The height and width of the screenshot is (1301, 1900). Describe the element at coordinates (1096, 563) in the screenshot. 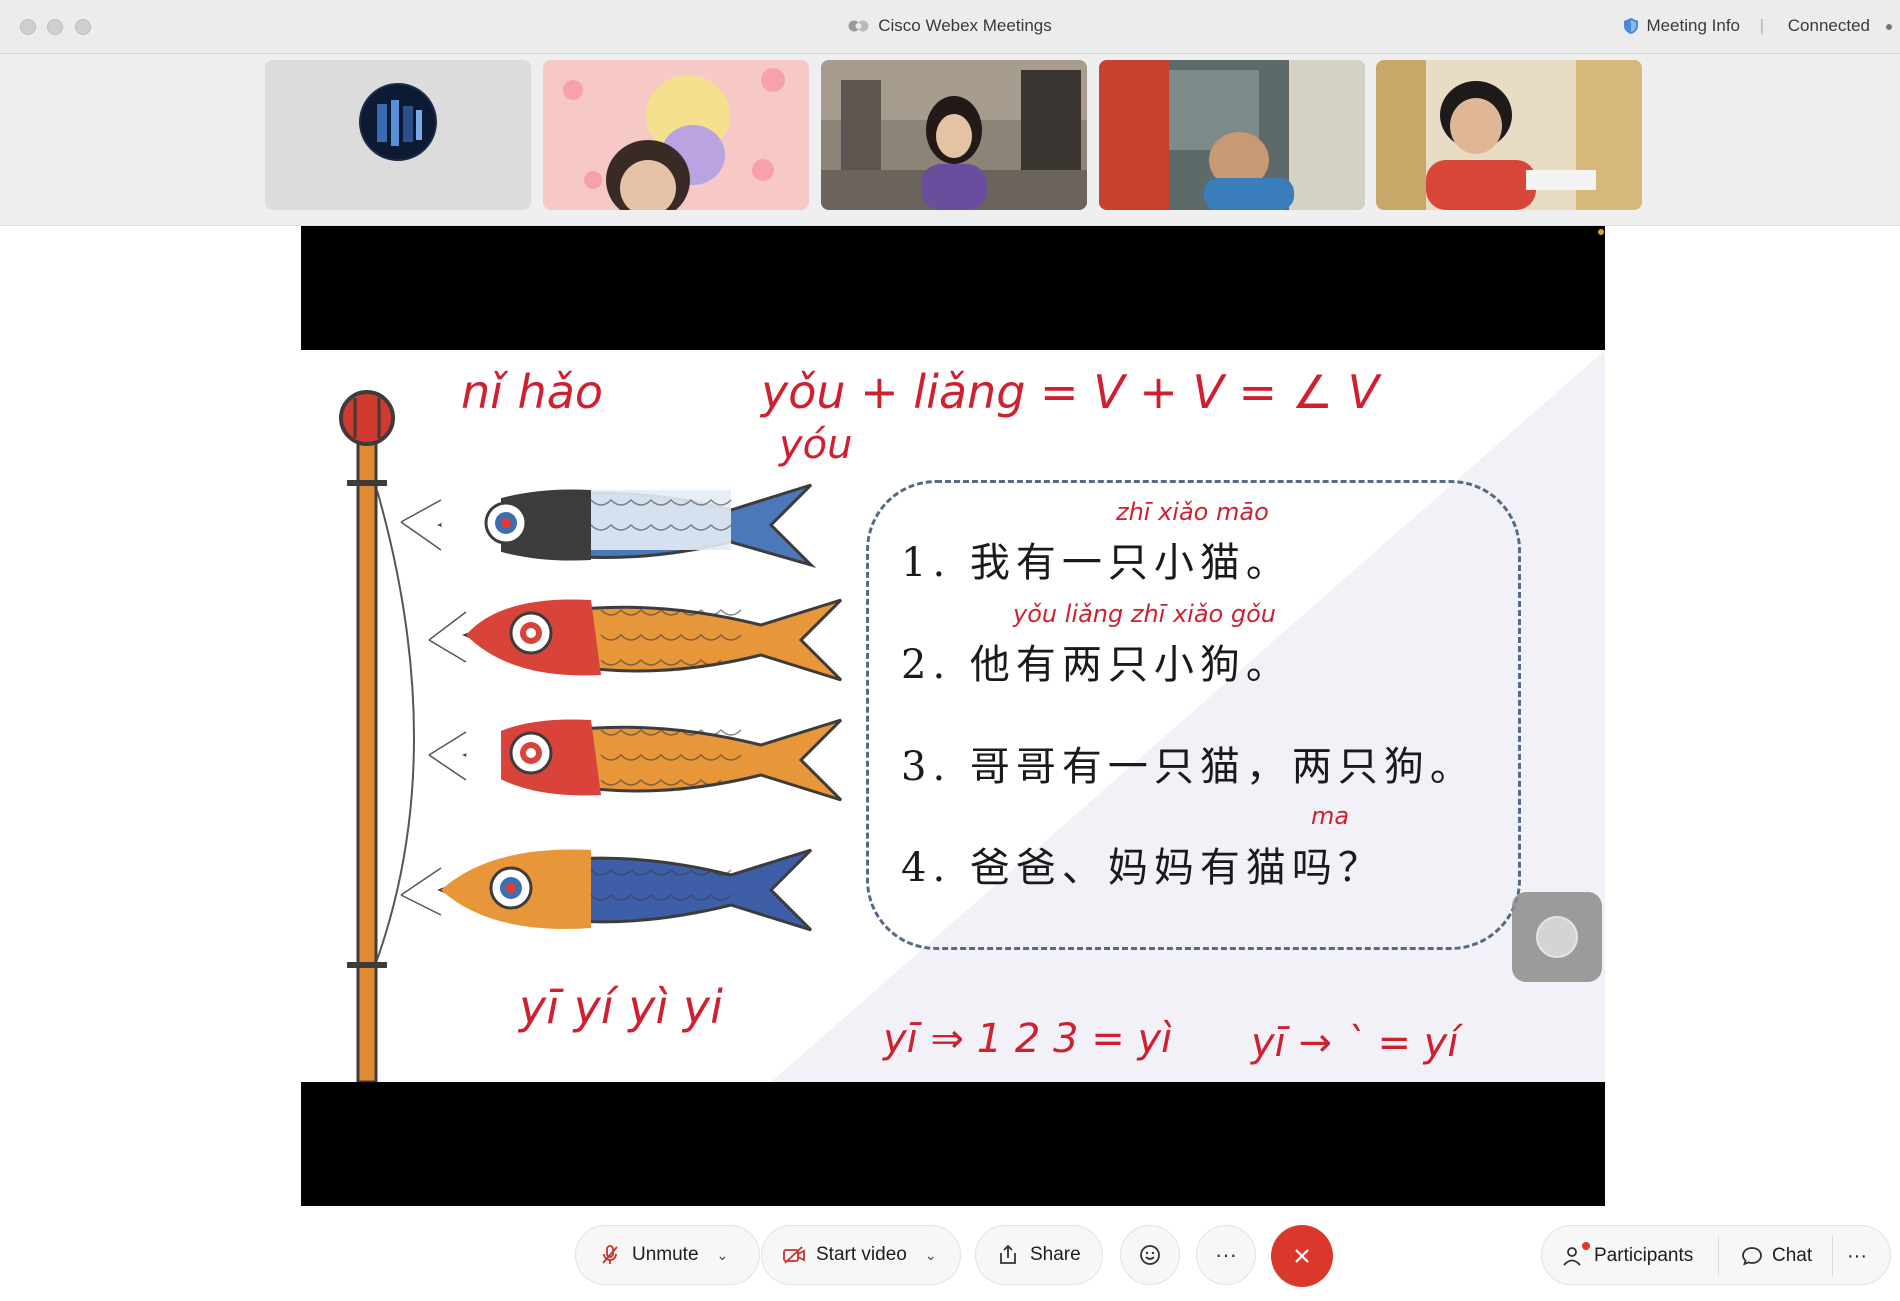

I see `sentence-1: 1. 我有一只小猫。` at that location.